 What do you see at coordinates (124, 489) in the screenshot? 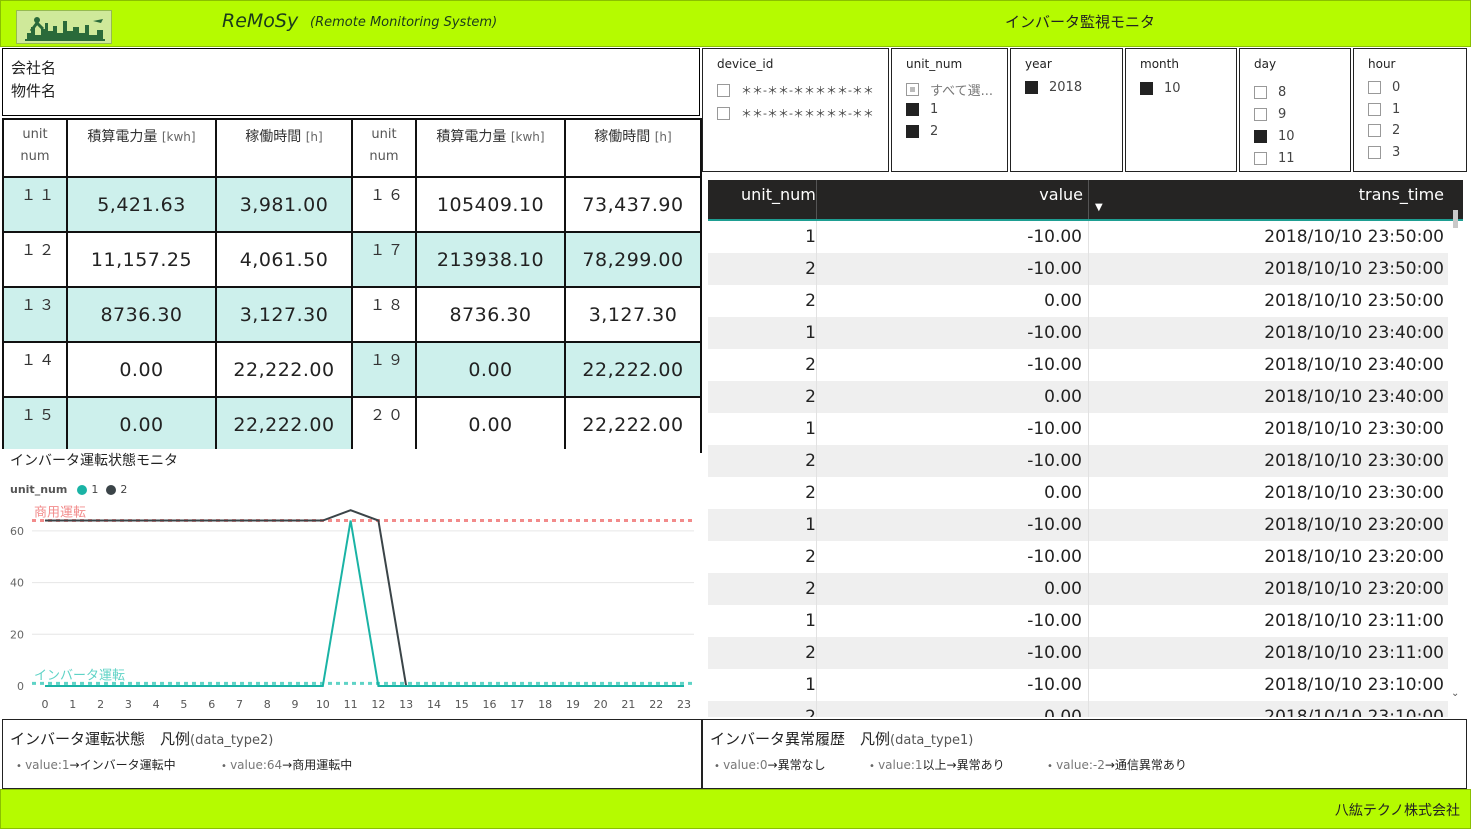
I see `legend-label-2: 2` at bounding box center [124, 489].